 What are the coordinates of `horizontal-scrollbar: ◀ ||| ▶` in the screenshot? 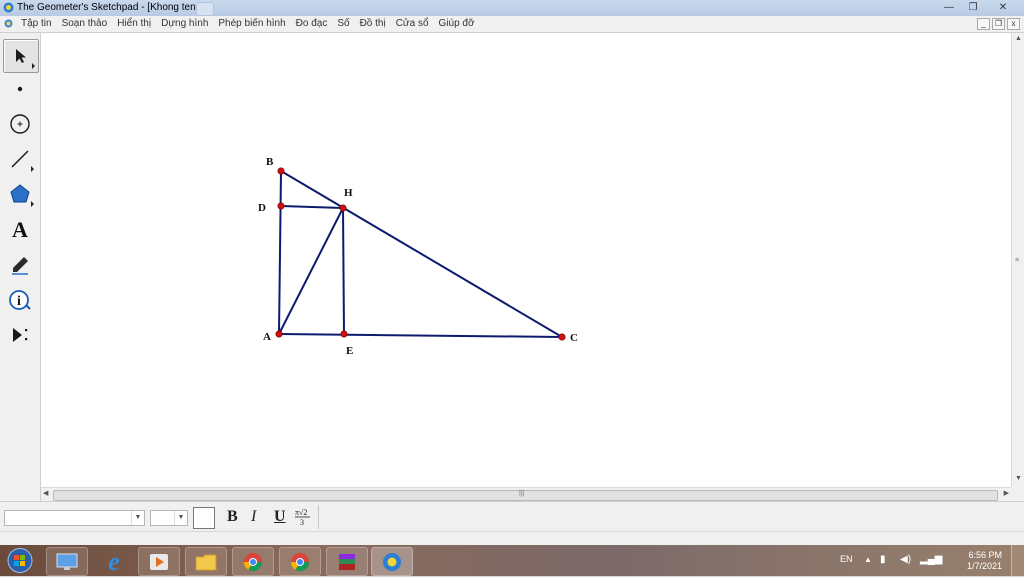 It's located at (526, 494).